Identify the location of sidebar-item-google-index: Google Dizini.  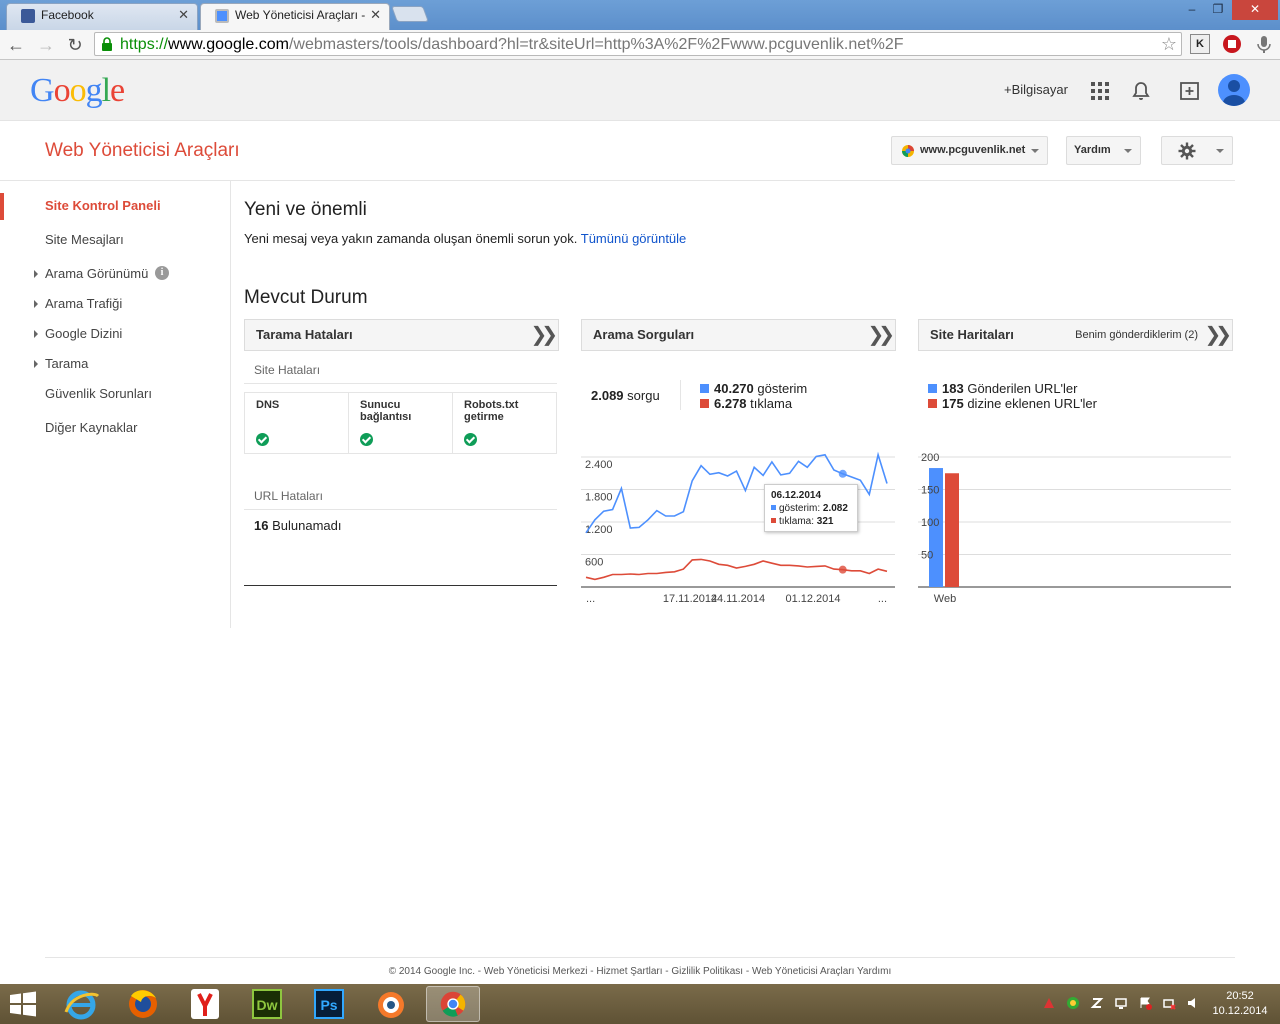
(78, 333).